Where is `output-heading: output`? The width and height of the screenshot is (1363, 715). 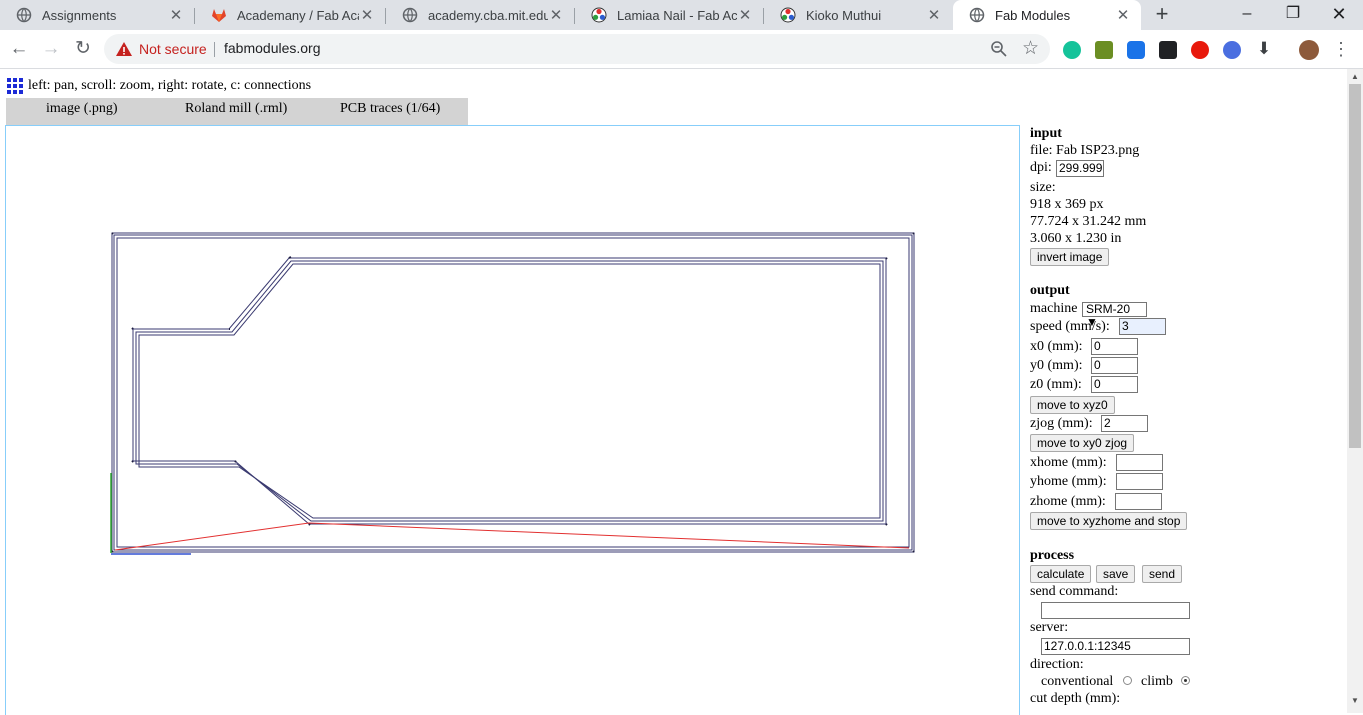
output-heading: output is located at coordinates (1050, 290).